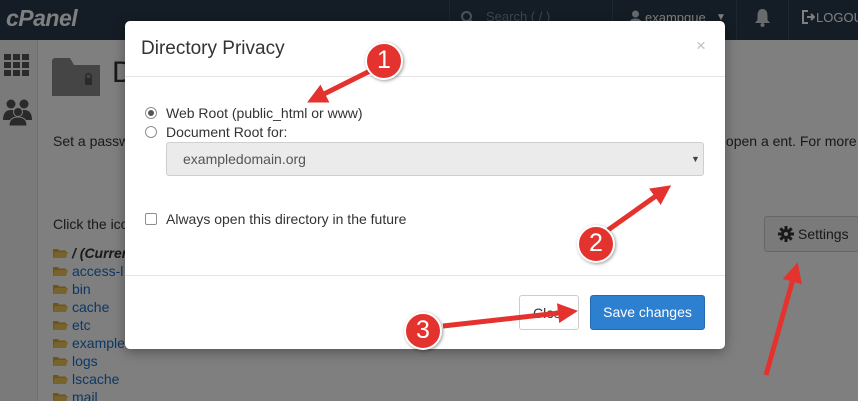  What do you see at coordinates (151, 113) in the screenshot?
I see `radio-button-checked` at bounding box center [151, 113].